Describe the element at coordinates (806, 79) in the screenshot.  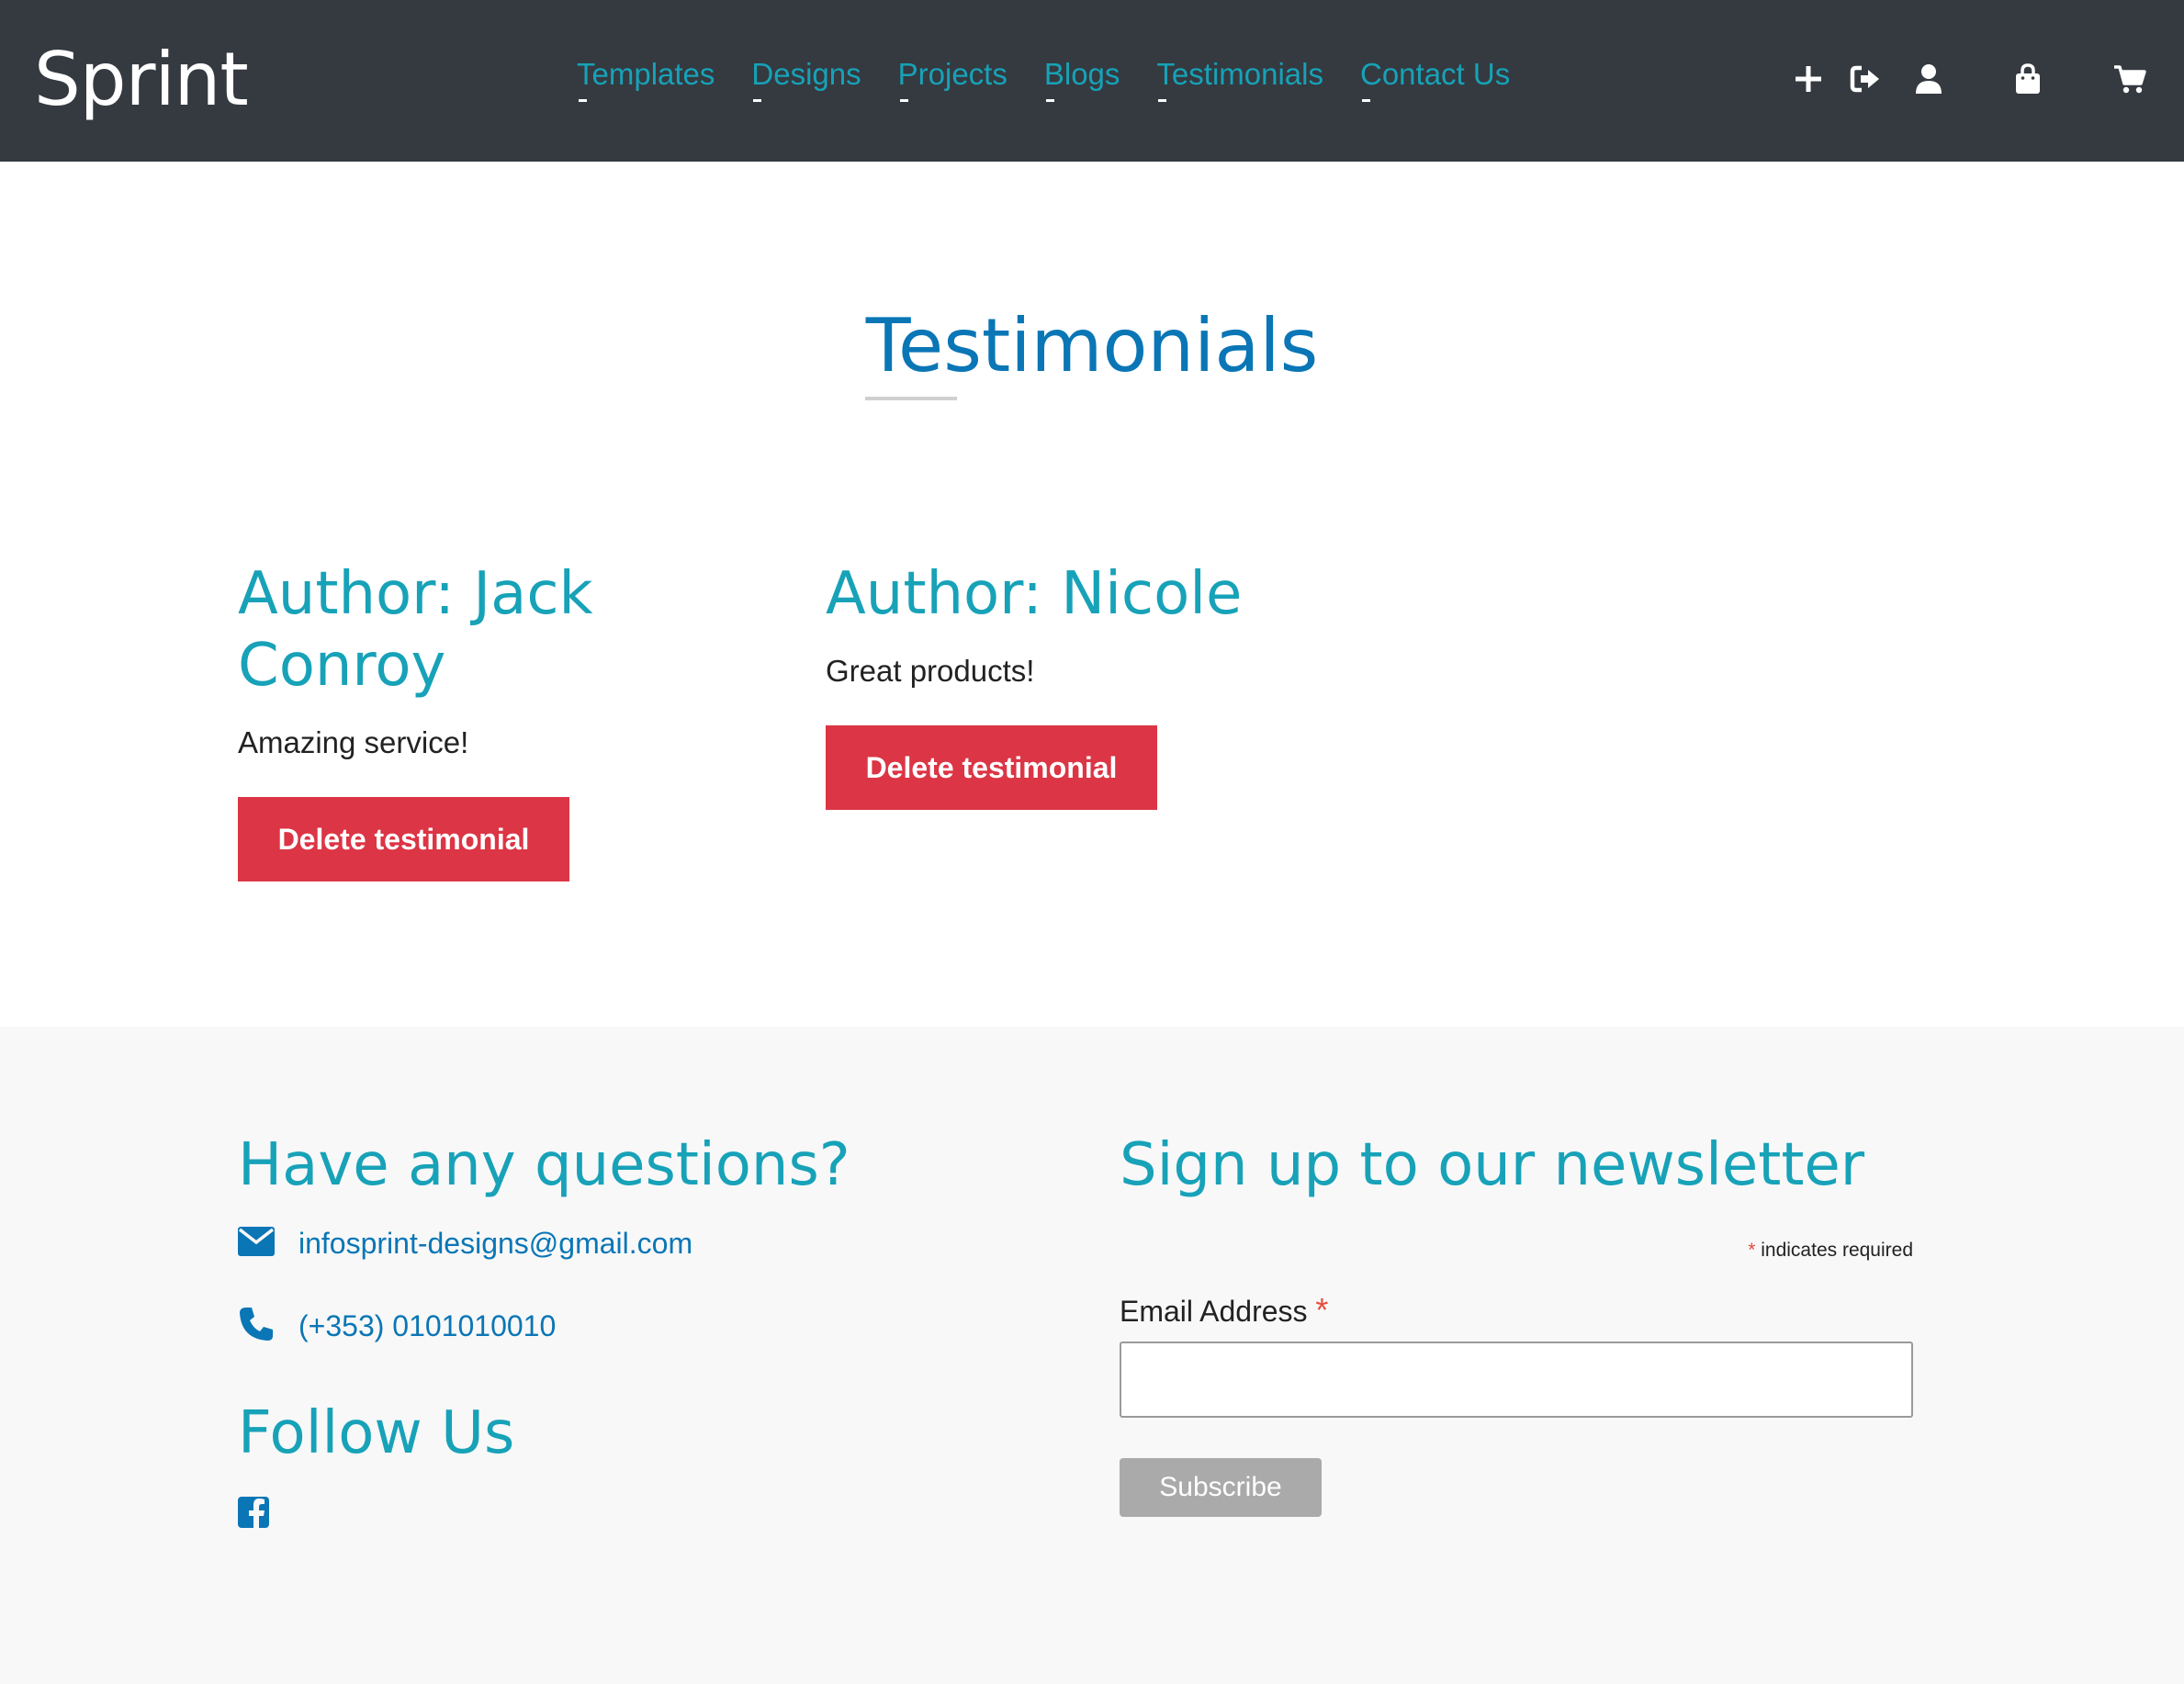
I see `nav-link-designs: Designs` at that location.